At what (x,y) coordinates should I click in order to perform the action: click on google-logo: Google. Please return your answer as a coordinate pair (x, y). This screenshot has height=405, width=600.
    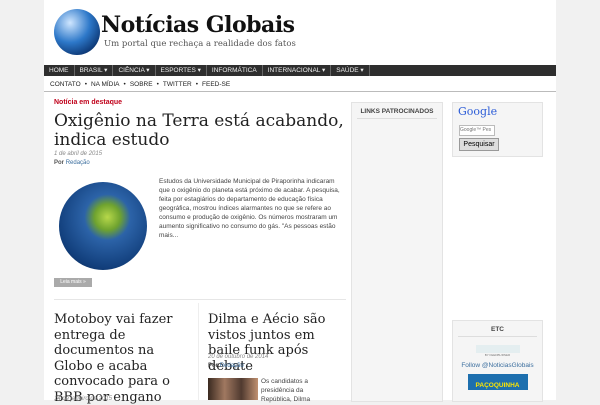
    Looking at the image, I should click on (478, 111).